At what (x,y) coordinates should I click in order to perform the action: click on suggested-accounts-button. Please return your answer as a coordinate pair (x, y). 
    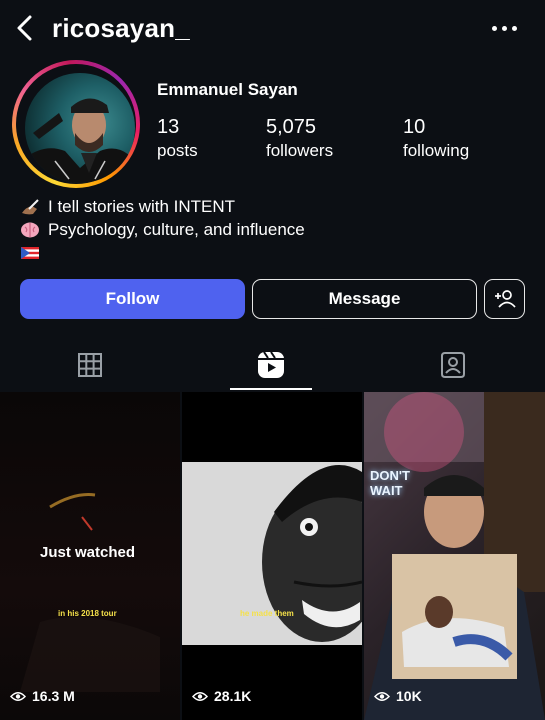
    Looking at the image, I should click on (504, 299).